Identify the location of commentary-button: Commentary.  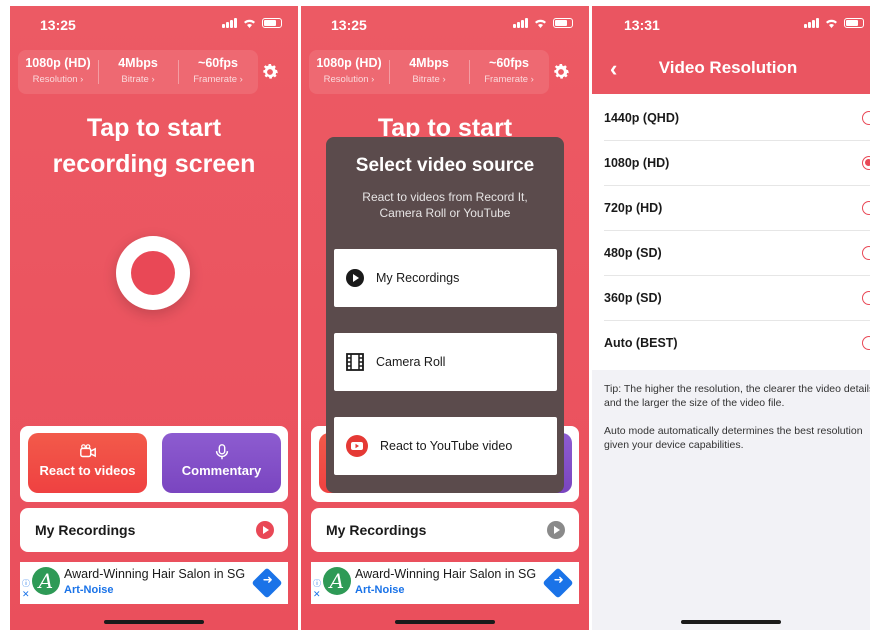
(221, 463).